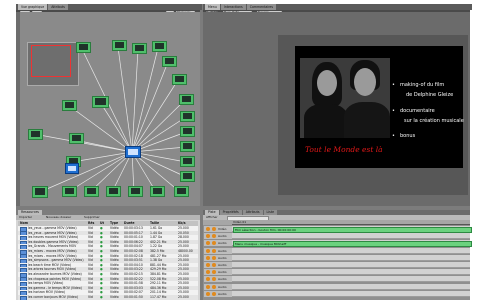 Image resolution: width=478 pixels, height=300 pixels. I want to click on timeline-clip: Menu musique - musique MOV.aiff, so click(352, 244).